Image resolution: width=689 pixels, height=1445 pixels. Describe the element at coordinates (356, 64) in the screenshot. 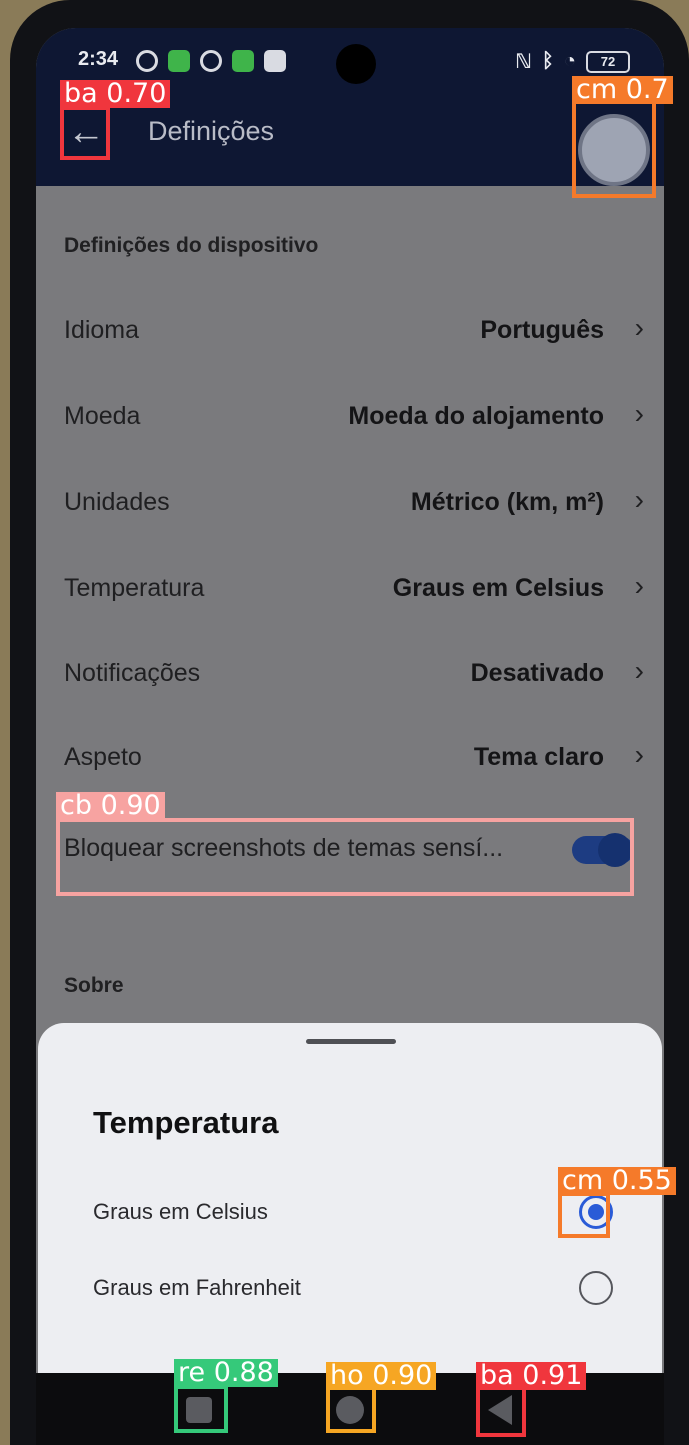

I see `front-camera` at that location.